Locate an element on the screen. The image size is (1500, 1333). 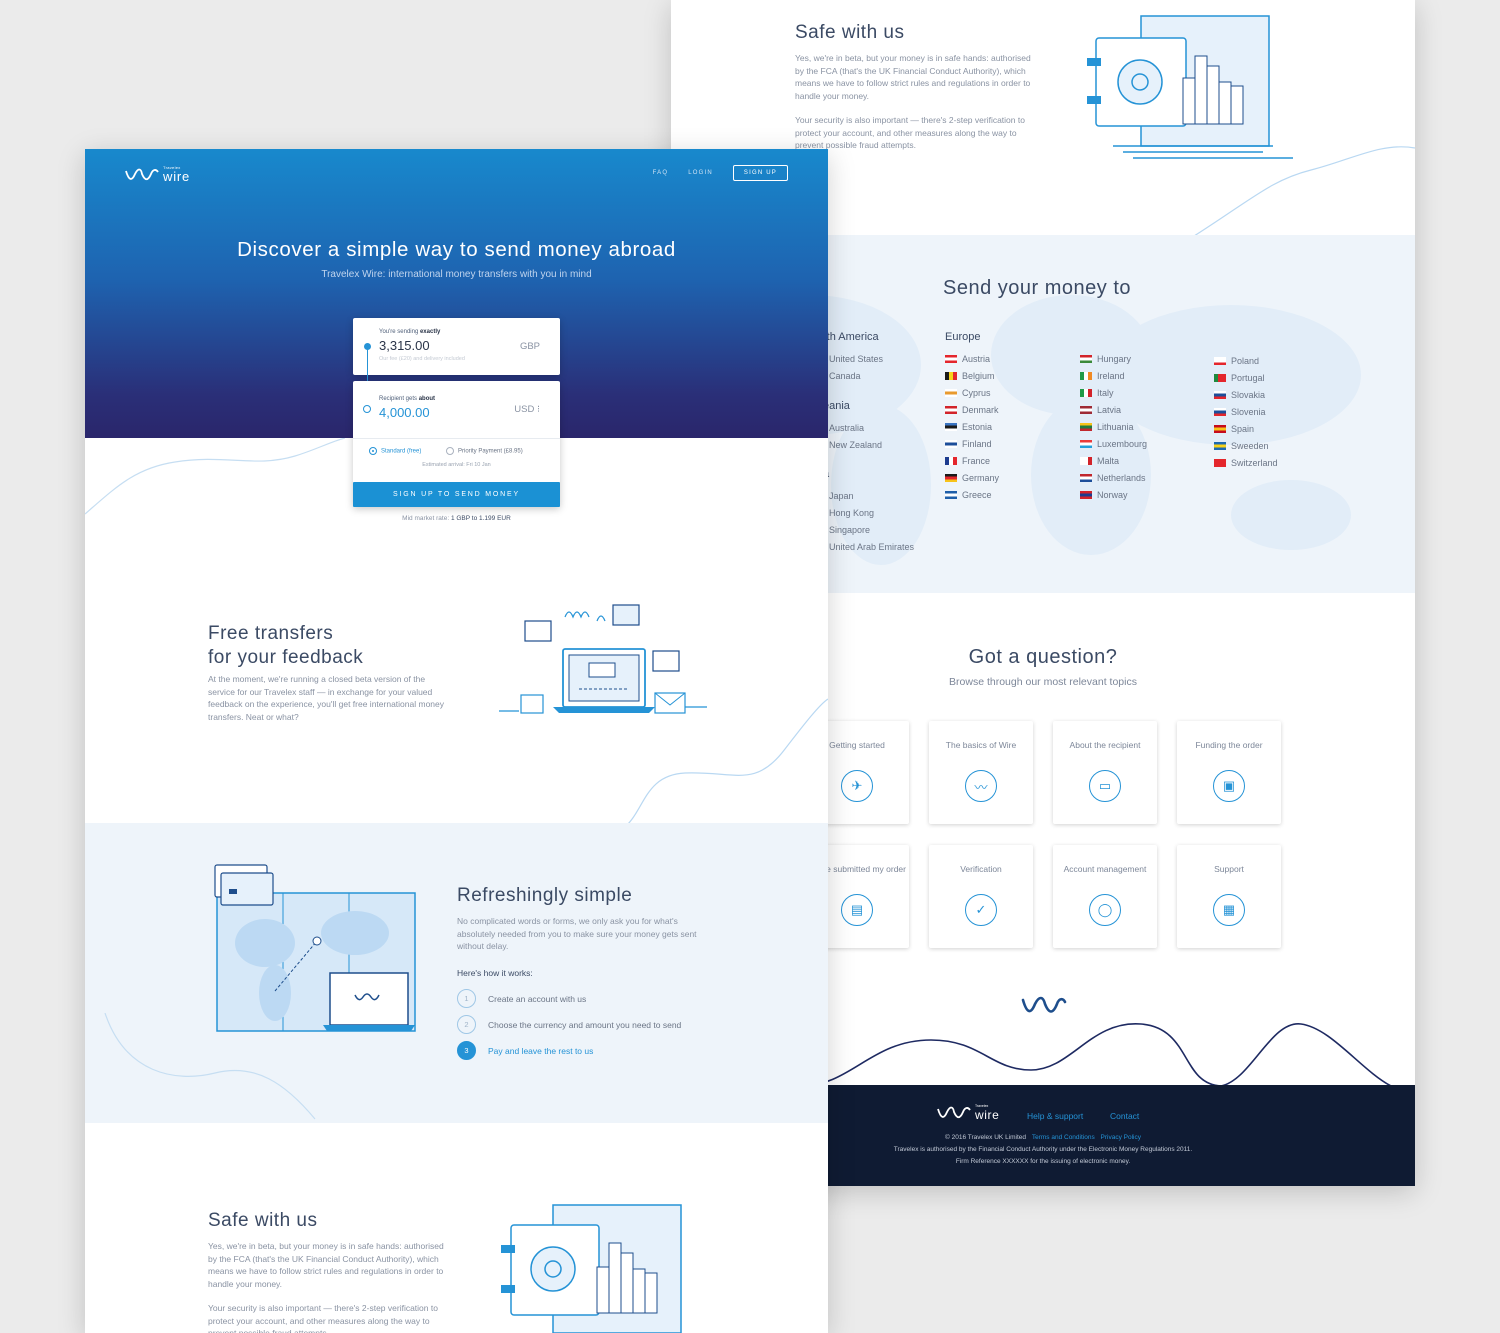
step-label: Pay and leave the rest to us is located at coordinates (541, 1050).